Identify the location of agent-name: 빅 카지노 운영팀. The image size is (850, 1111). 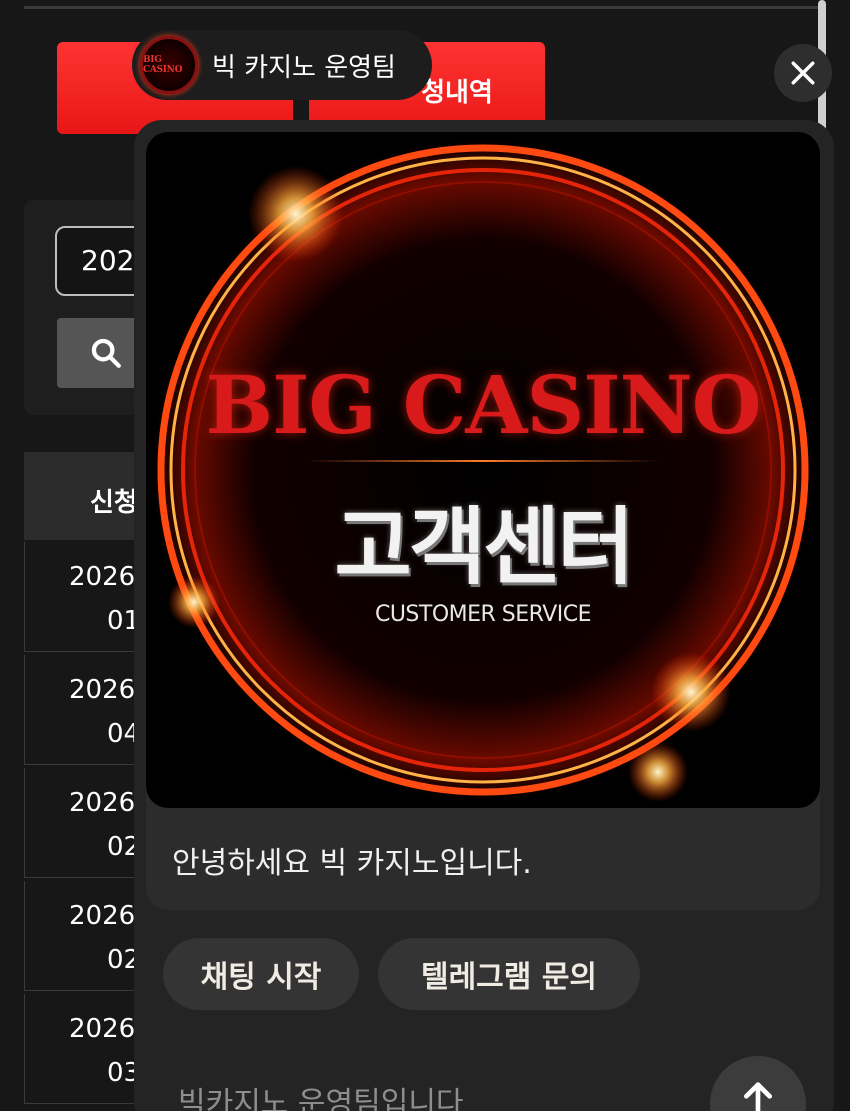
(304, 67).